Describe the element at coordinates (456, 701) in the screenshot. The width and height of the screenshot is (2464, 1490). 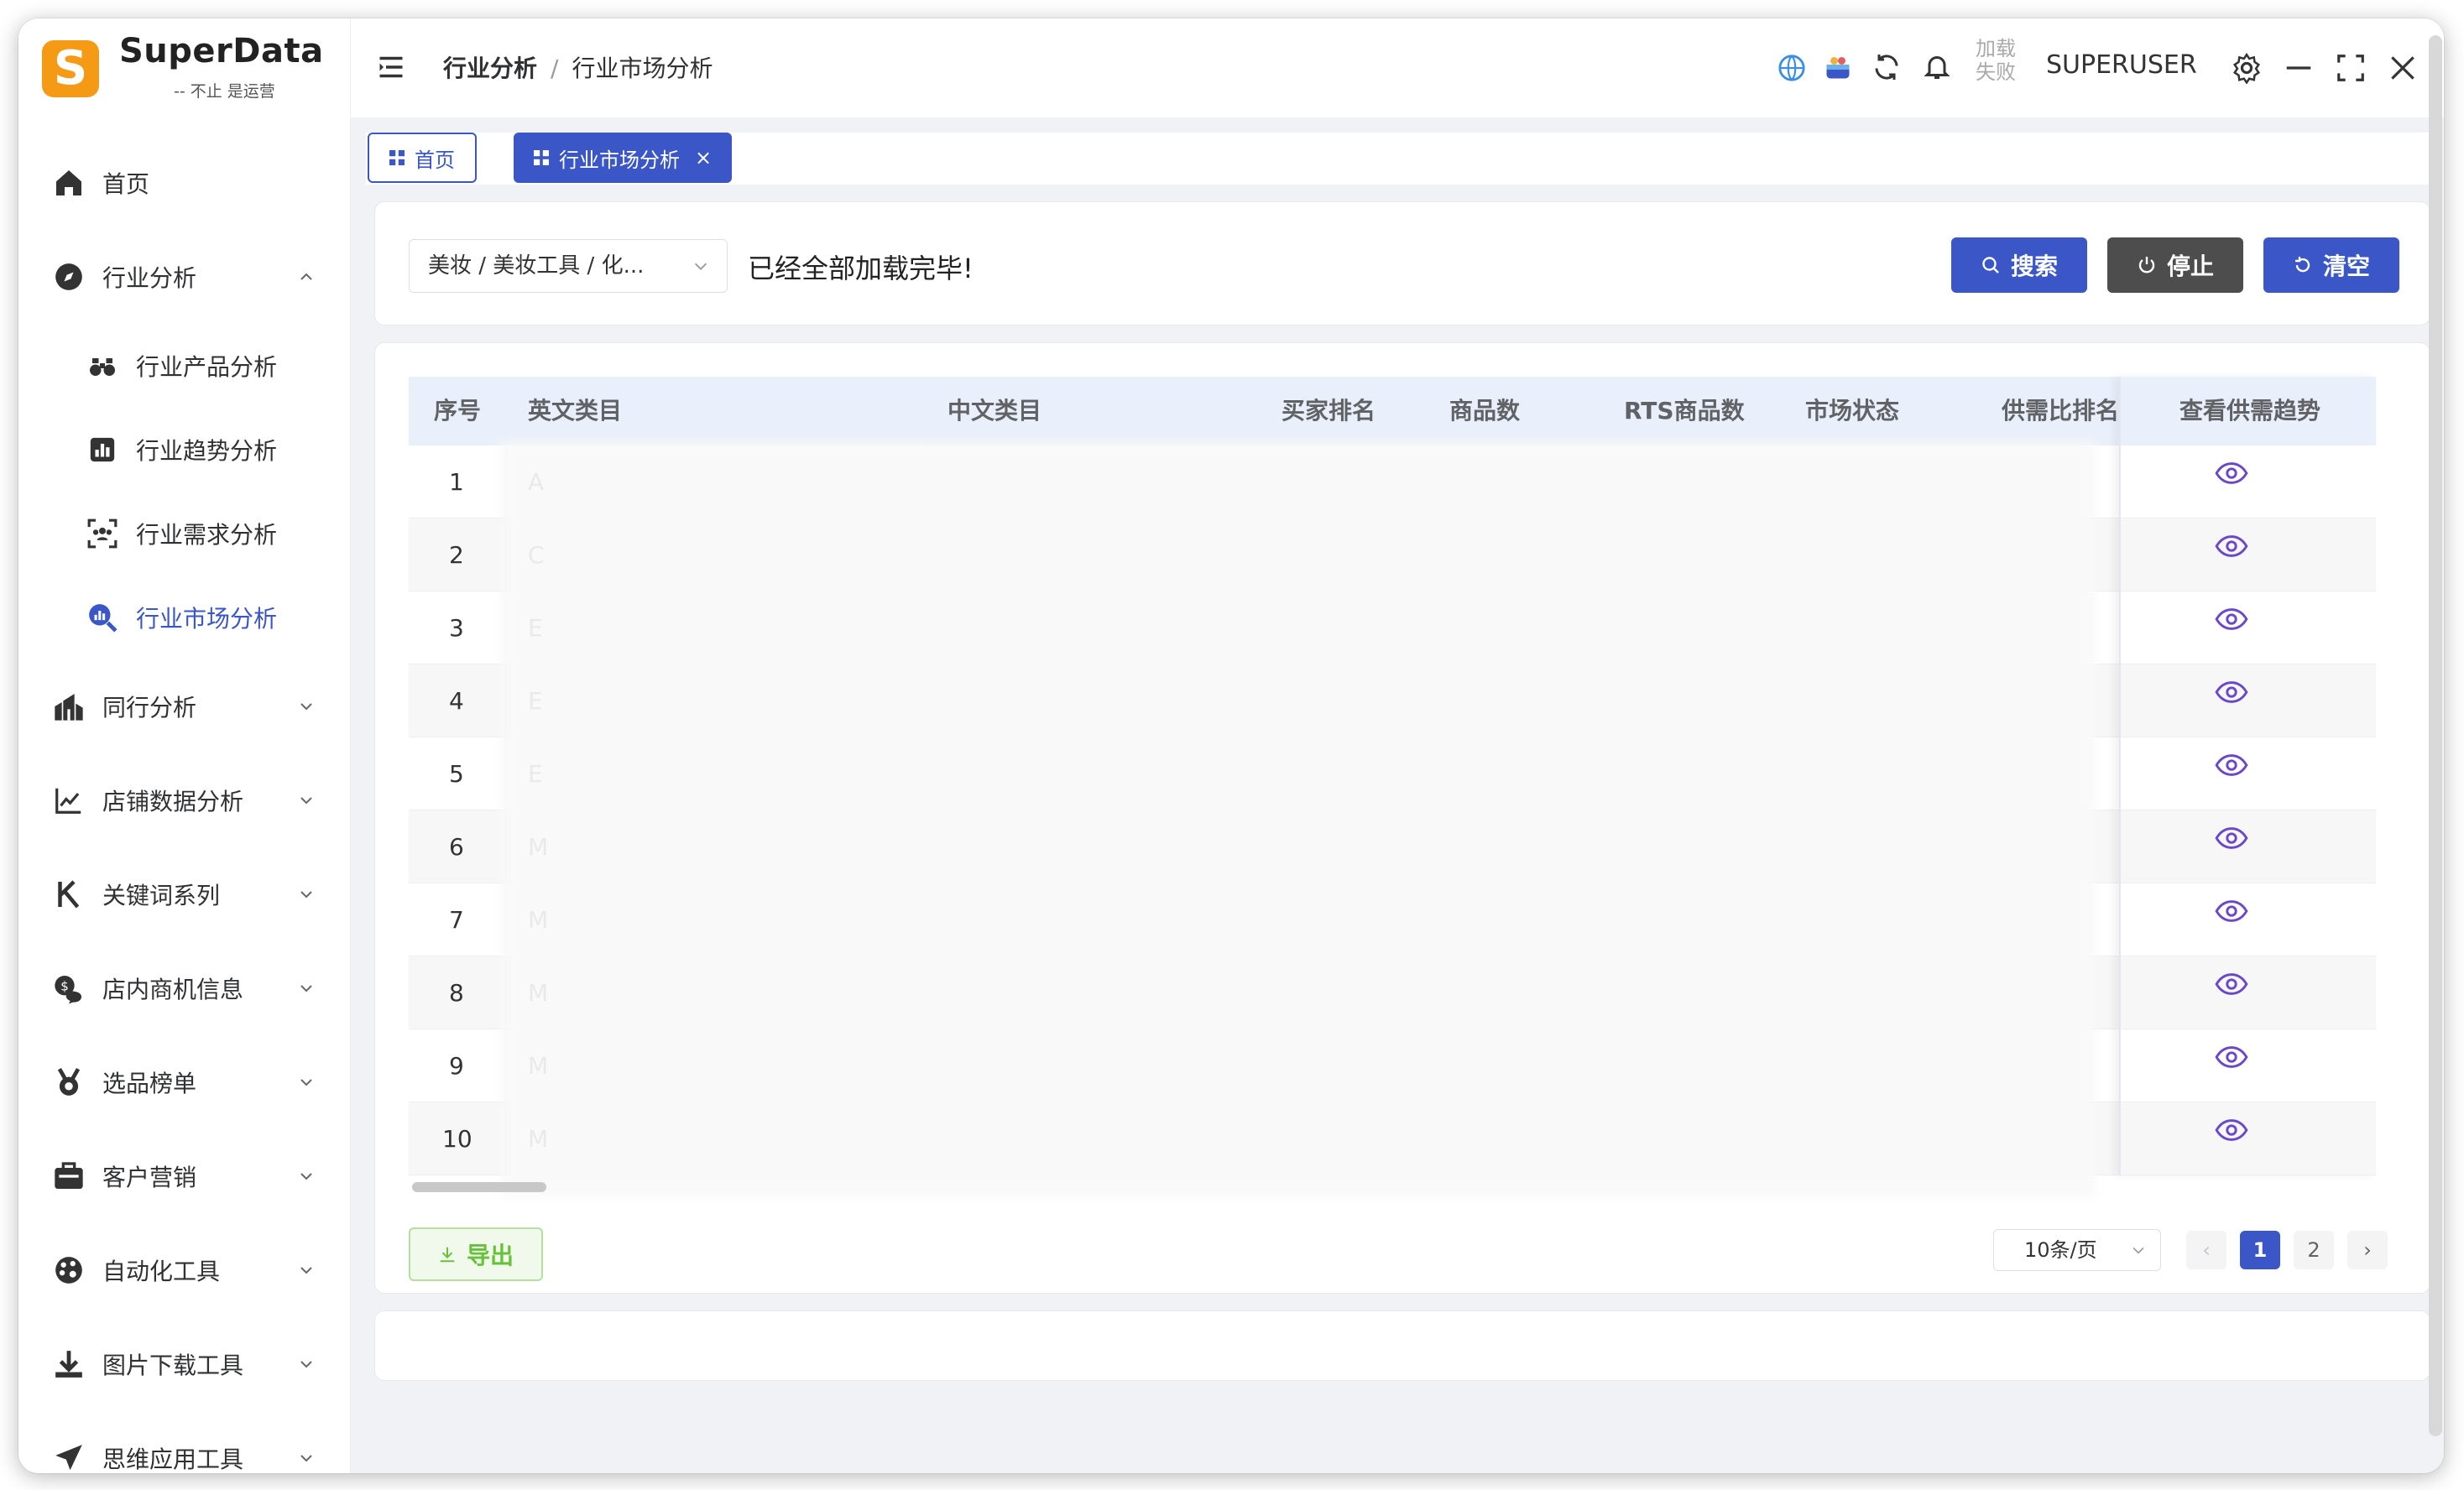
I see `row-index: 4` at that location.